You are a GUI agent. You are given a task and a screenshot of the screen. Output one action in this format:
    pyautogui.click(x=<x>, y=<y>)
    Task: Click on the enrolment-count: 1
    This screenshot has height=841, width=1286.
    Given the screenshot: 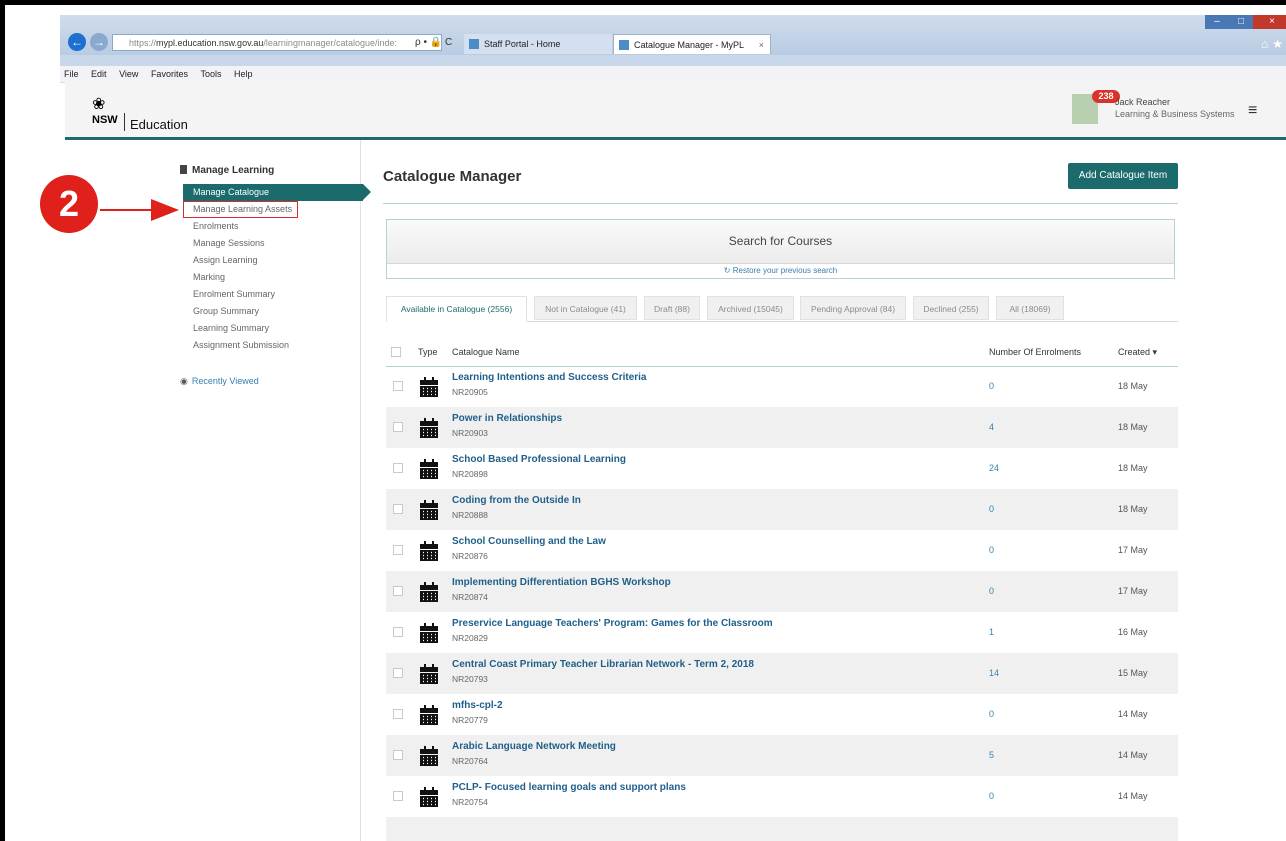 What is the action you would take?
    pyautogui.click(x=991, y=632)
    